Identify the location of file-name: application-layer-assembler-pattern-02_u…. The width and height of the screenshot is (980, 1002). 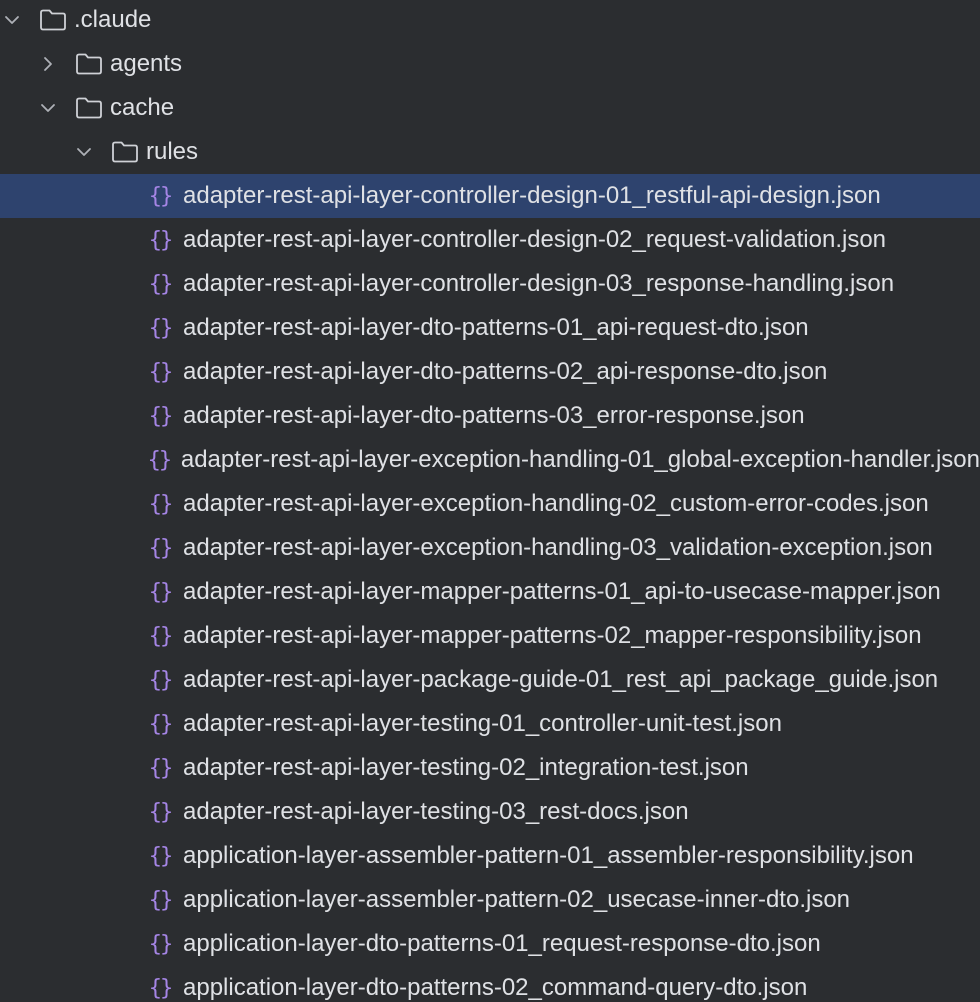
(517, 899).